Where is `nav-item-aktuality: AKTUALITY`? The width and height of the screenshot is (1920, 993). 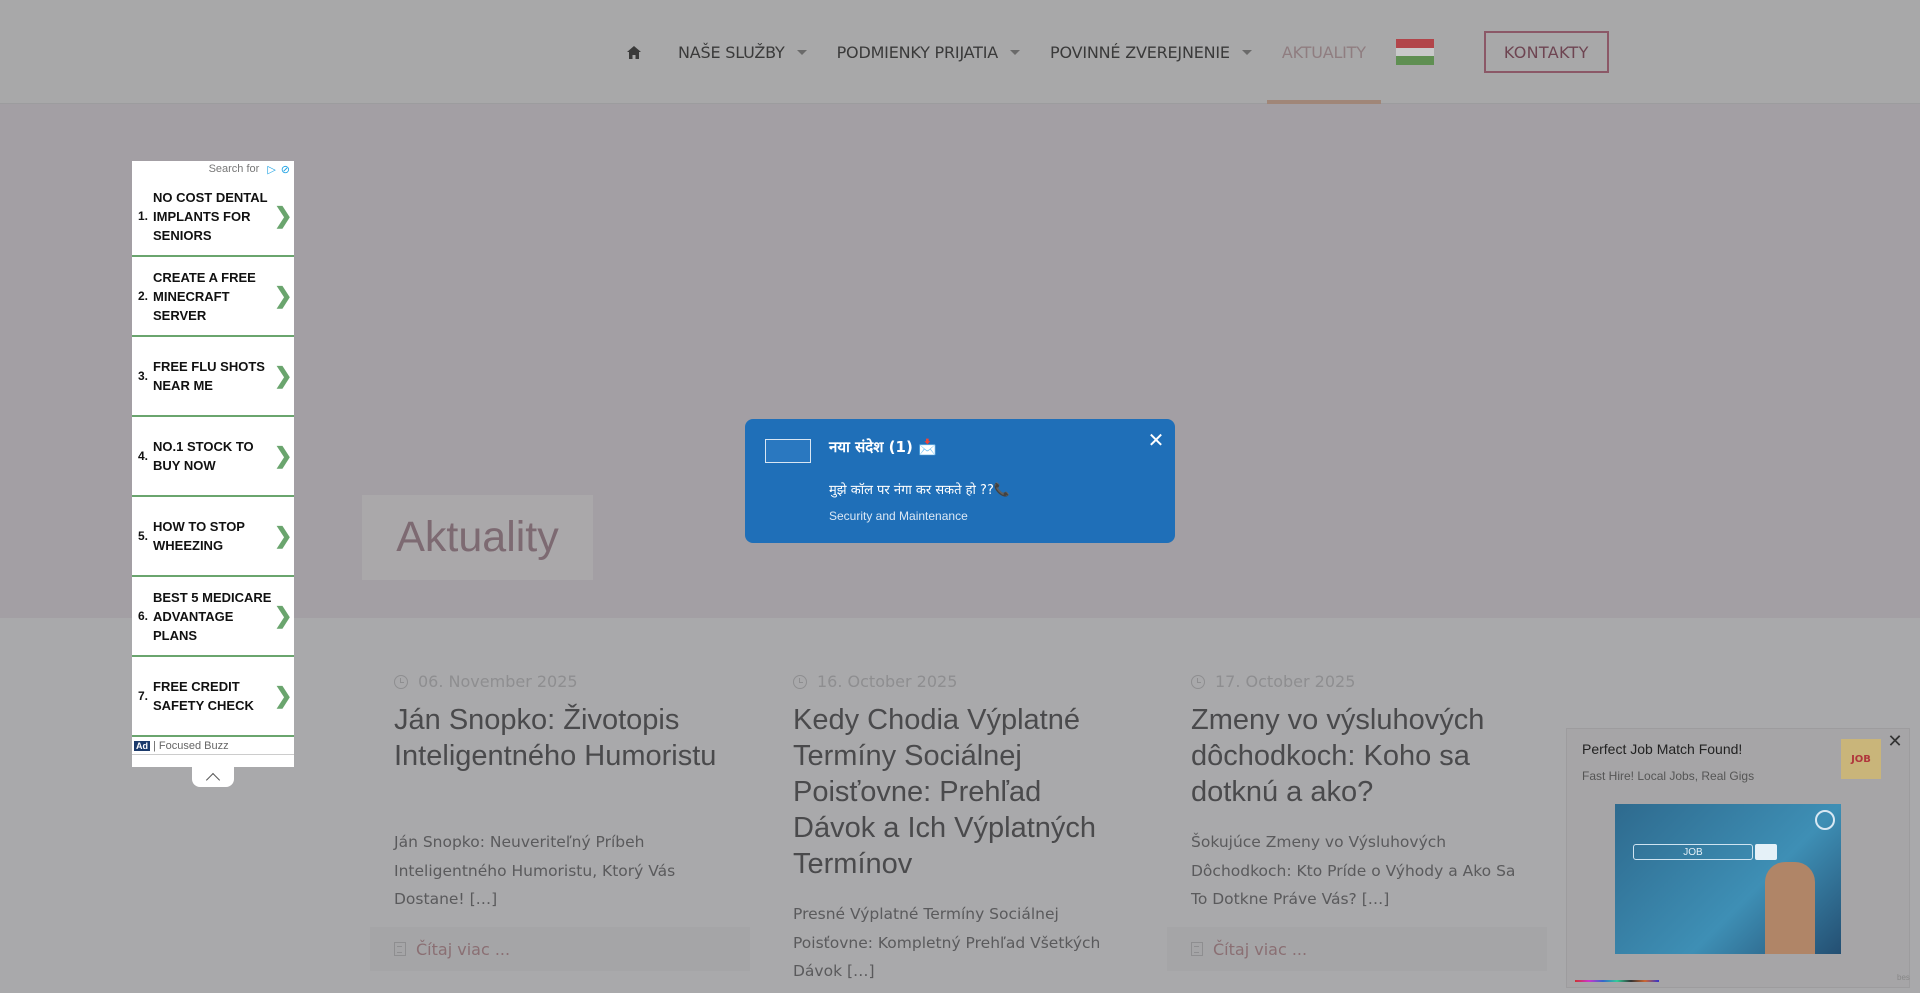
nav-item-aktuality: AKTUALITY is located at coordinates (1323, 52).